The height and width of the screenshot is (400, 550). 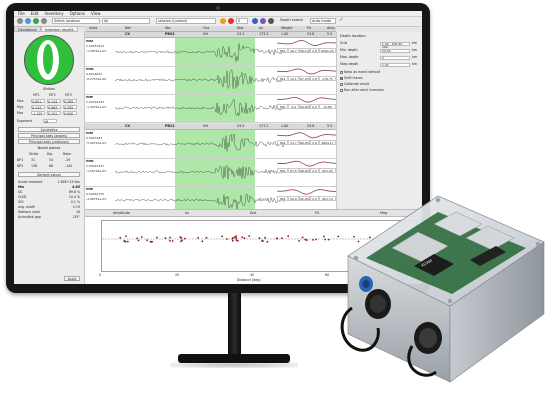 What do you see at coordinates (323, 21) in the screenshot?
I see `auto-mode-button: Auto mode` at bounding box center [323, 21].